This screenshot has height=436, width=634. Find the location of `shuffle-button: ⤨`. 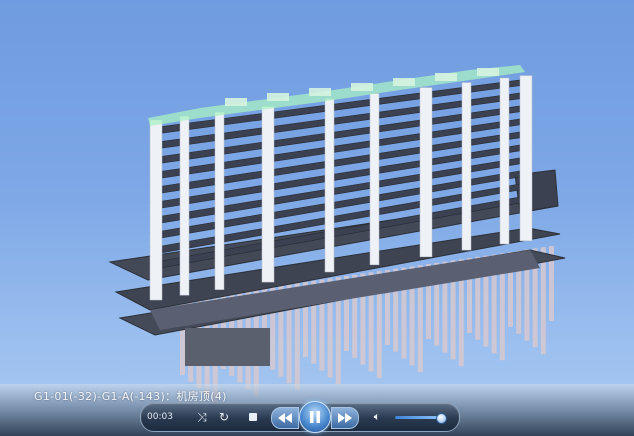

shuffle-button: ⤨ is located at coordinates (202, 417).